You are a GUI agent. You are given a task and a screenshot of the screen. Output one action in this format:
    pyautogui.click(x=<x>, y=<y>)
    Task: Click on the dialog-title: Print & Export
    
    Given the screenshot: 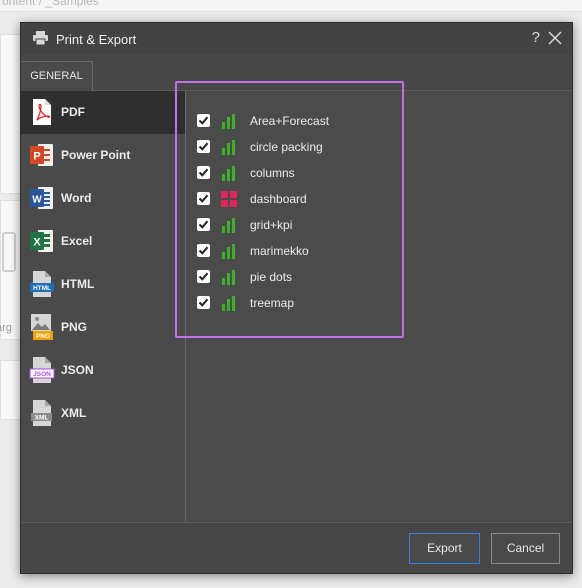 What is the action you would take?
    pyautogui.click(x=96, y=39)
    